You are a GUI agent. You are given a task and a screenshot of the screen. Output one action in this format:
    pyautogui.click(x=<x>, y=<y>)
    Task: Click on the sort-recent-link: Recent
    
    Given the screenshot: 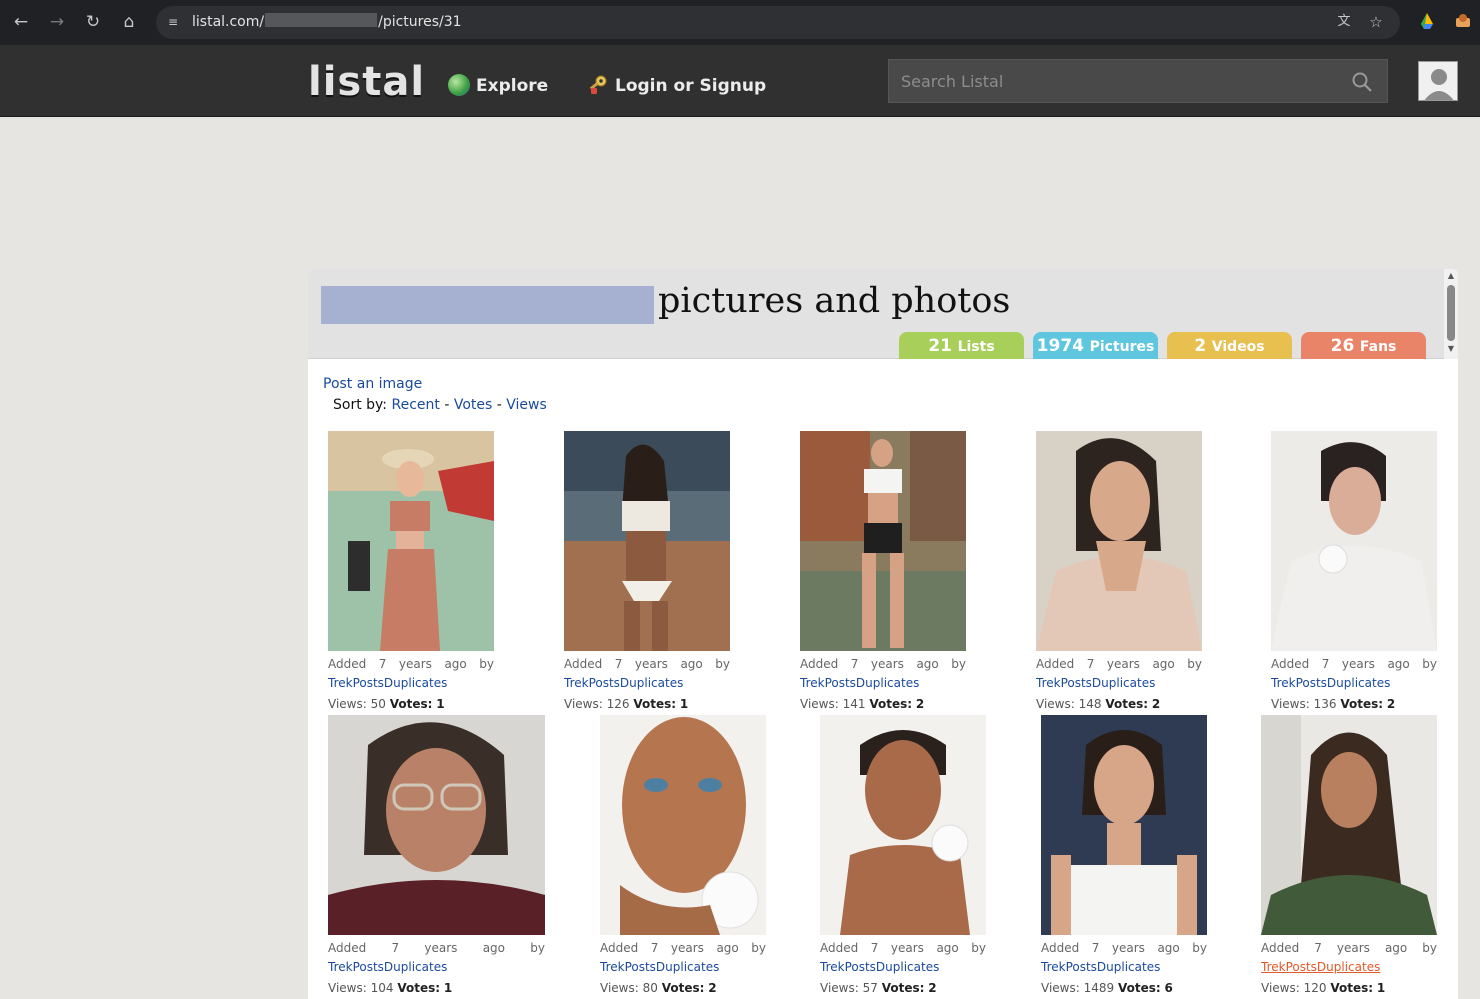 What is the action you would take?
    pyautogui.click(x=415, y=405)
    